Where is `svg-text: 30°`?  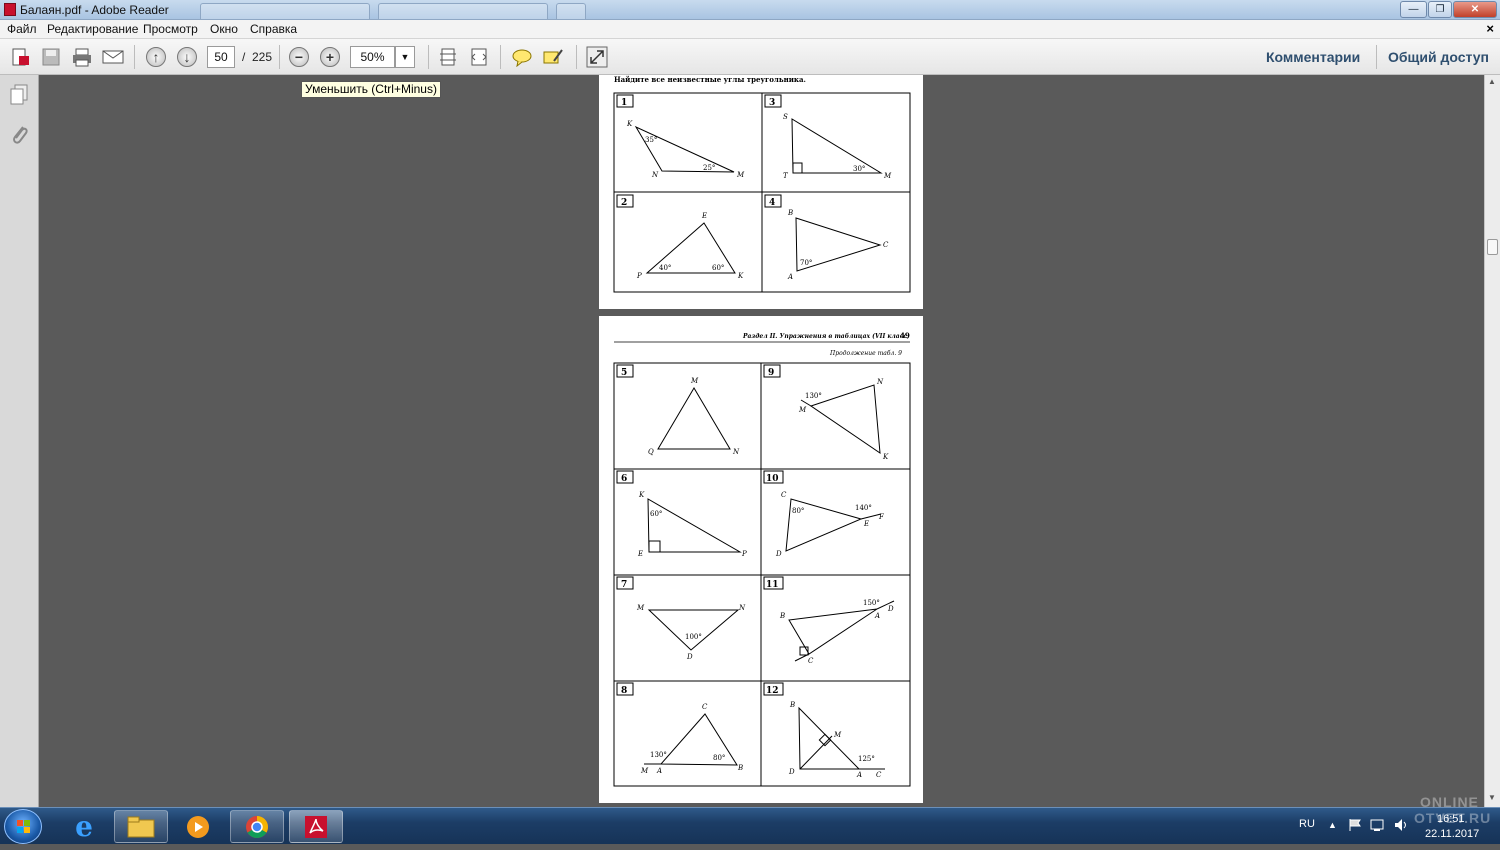
svg-text: 30° is located at coordinates (859, 169).